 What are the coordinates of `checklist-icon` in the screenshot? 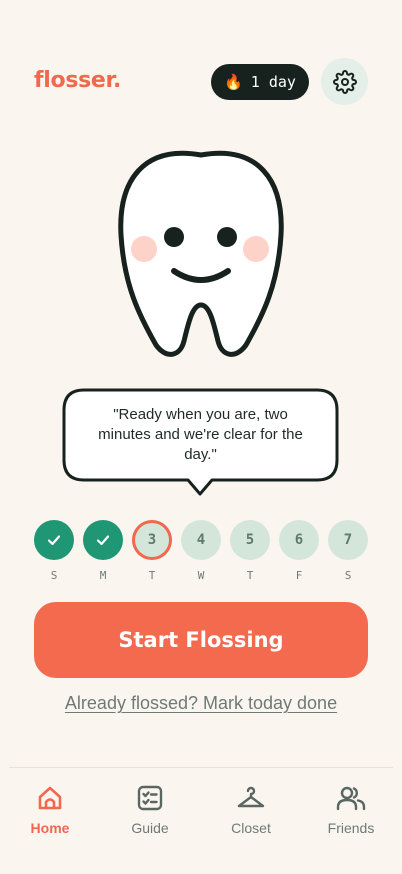 It's located at (150, 798).